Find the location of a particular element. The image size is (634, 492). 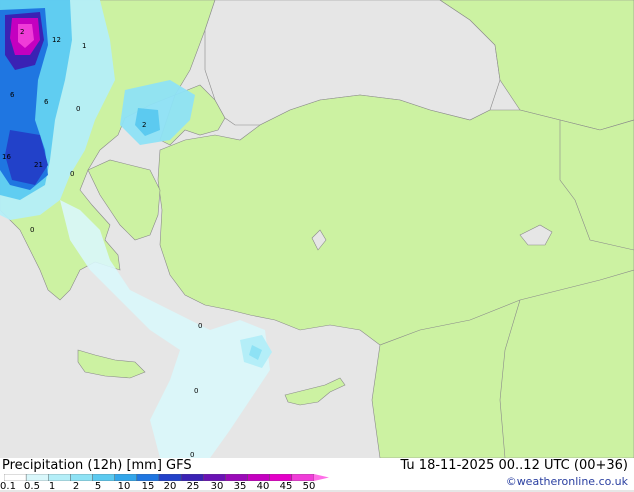

color-scale-tick-label: 35 is located at coordinates (240, 486).